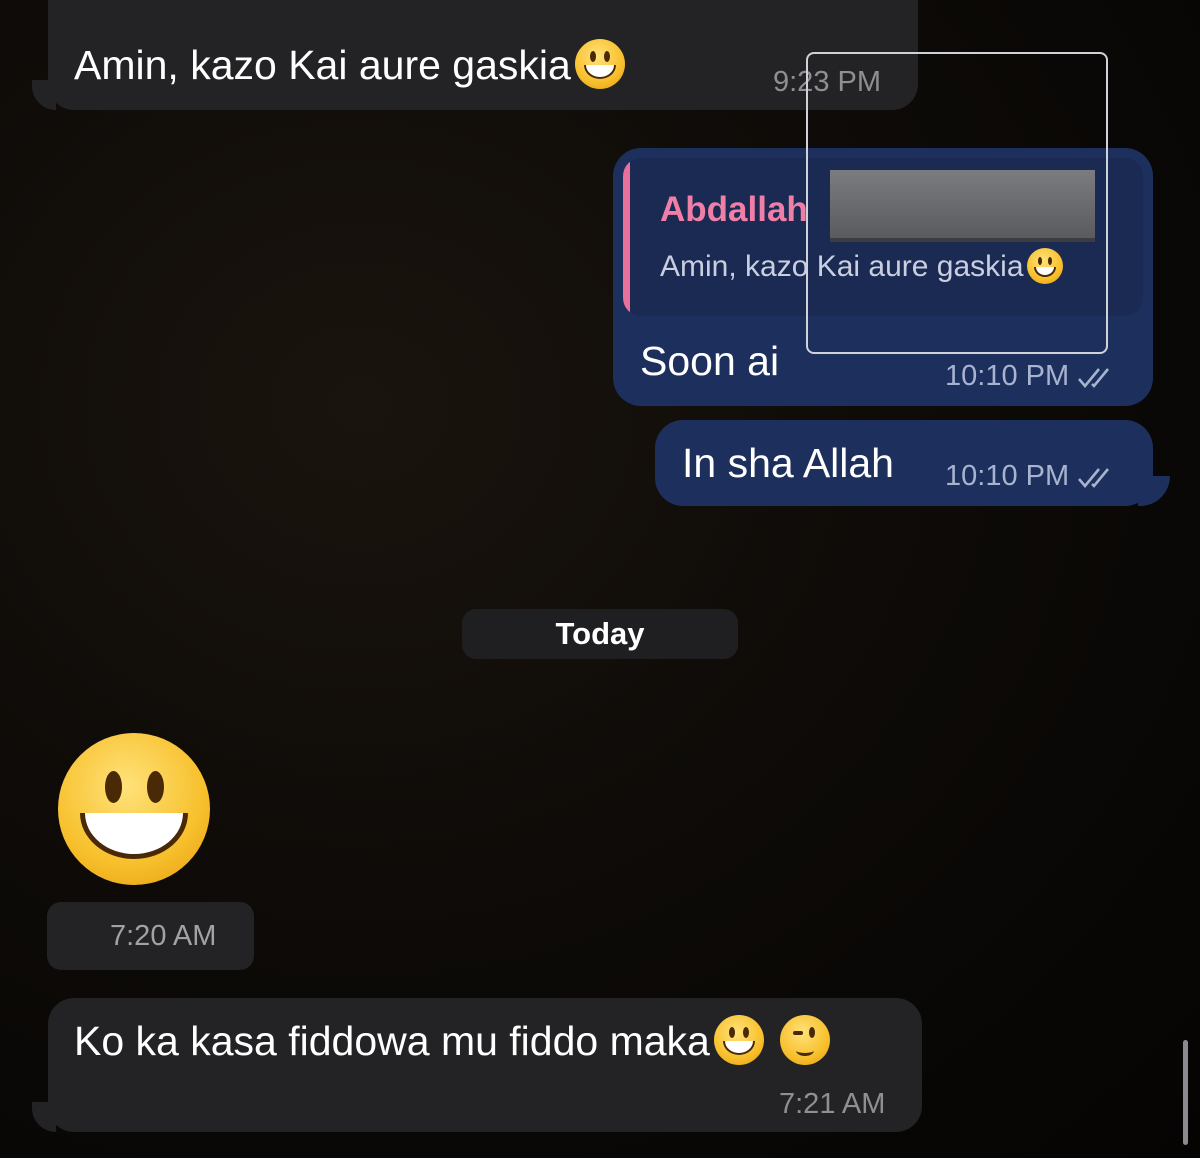 The image size is (1200, 1158). I want to click on reply-accent-bar, so click(626, 237).